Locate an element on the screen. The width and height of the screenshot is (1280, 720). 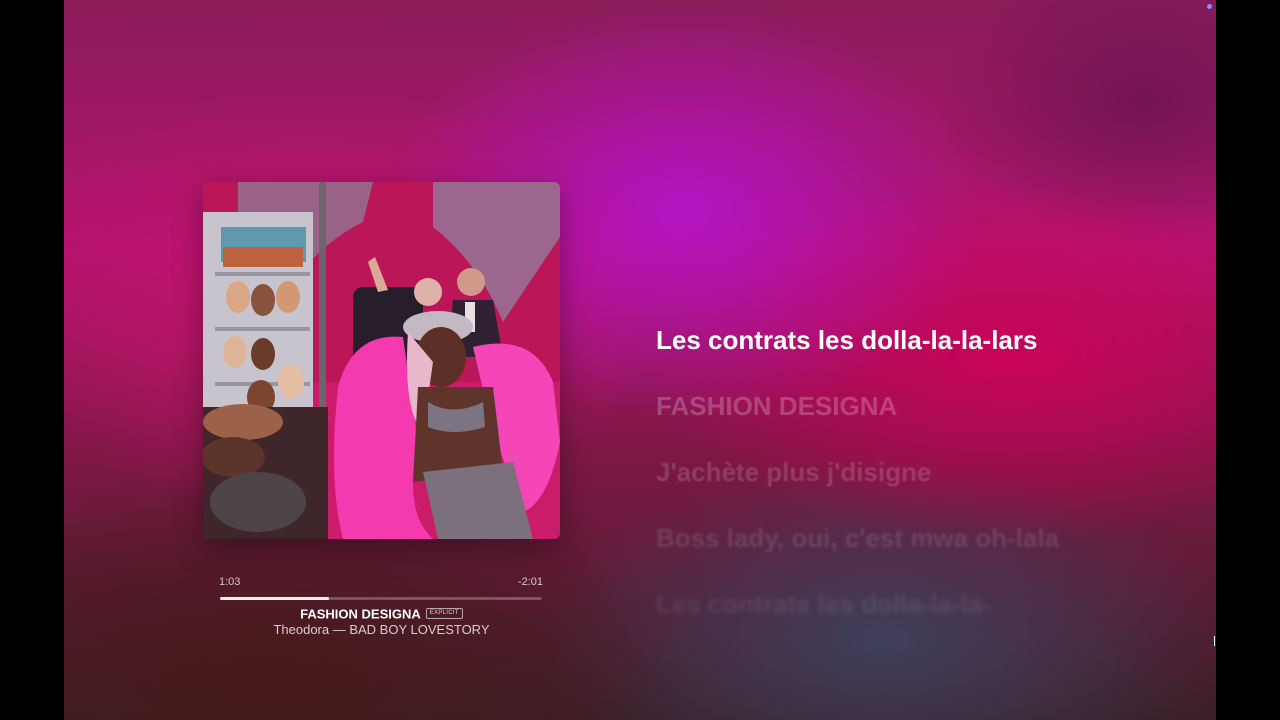
status-indicator is located at coordinates (1209, 6).